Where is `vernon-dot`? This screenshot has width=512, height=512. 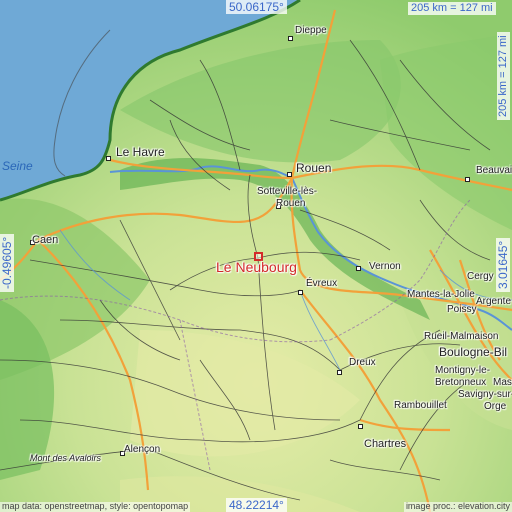 vernon-dot is located at coordinates (358, 268).